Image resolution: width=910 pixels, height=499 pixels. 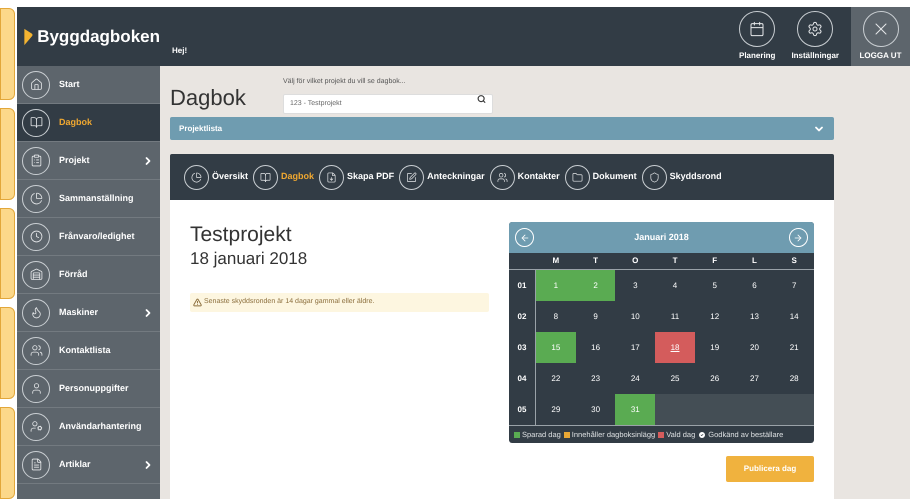 What do you see at coordinates (596, 378) in the screenshot?
I see `calendar-day: 23` at bounding box center [596, 378].